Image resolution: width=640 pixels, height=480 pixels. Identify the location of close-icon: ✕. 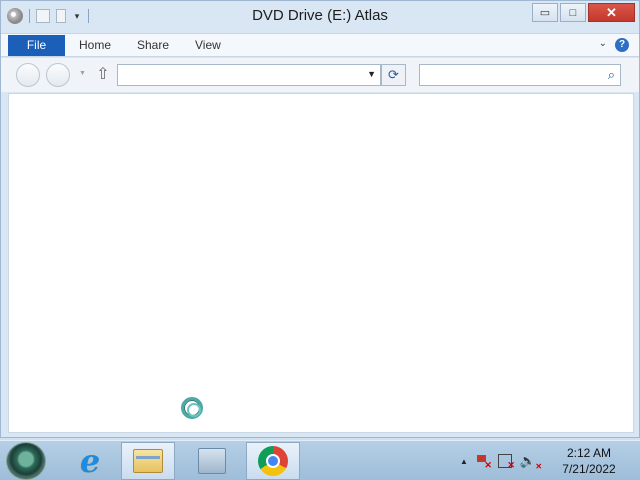
(611, 12).